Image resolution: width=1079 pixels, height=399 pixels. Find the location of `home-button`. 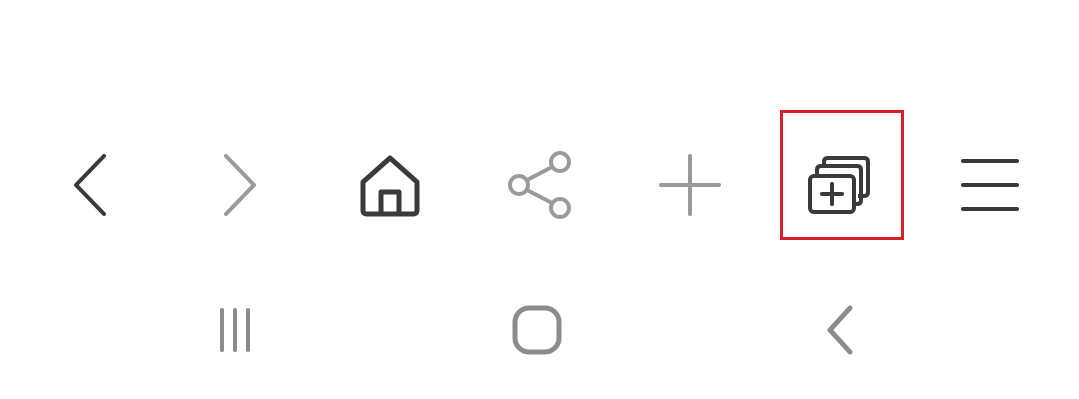

home-button is located at coordinates (390, 185).